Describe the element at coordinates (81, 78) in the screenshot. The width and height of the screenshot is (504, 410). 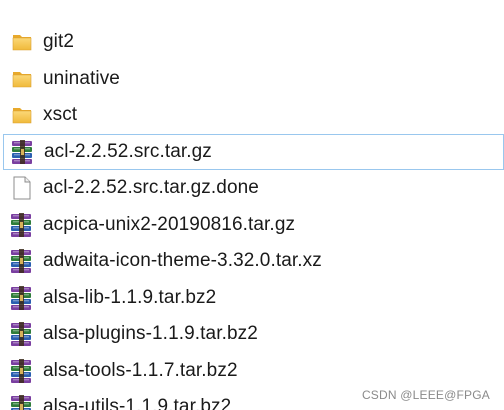
I see `file-name: uninative` at that location.